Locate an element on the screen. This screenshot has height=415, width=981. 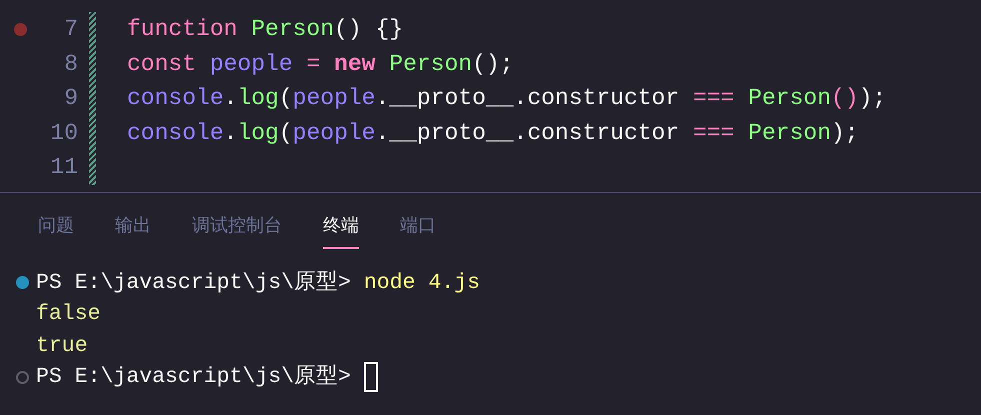
line-number: 7 is located at coordinates (70, 29).